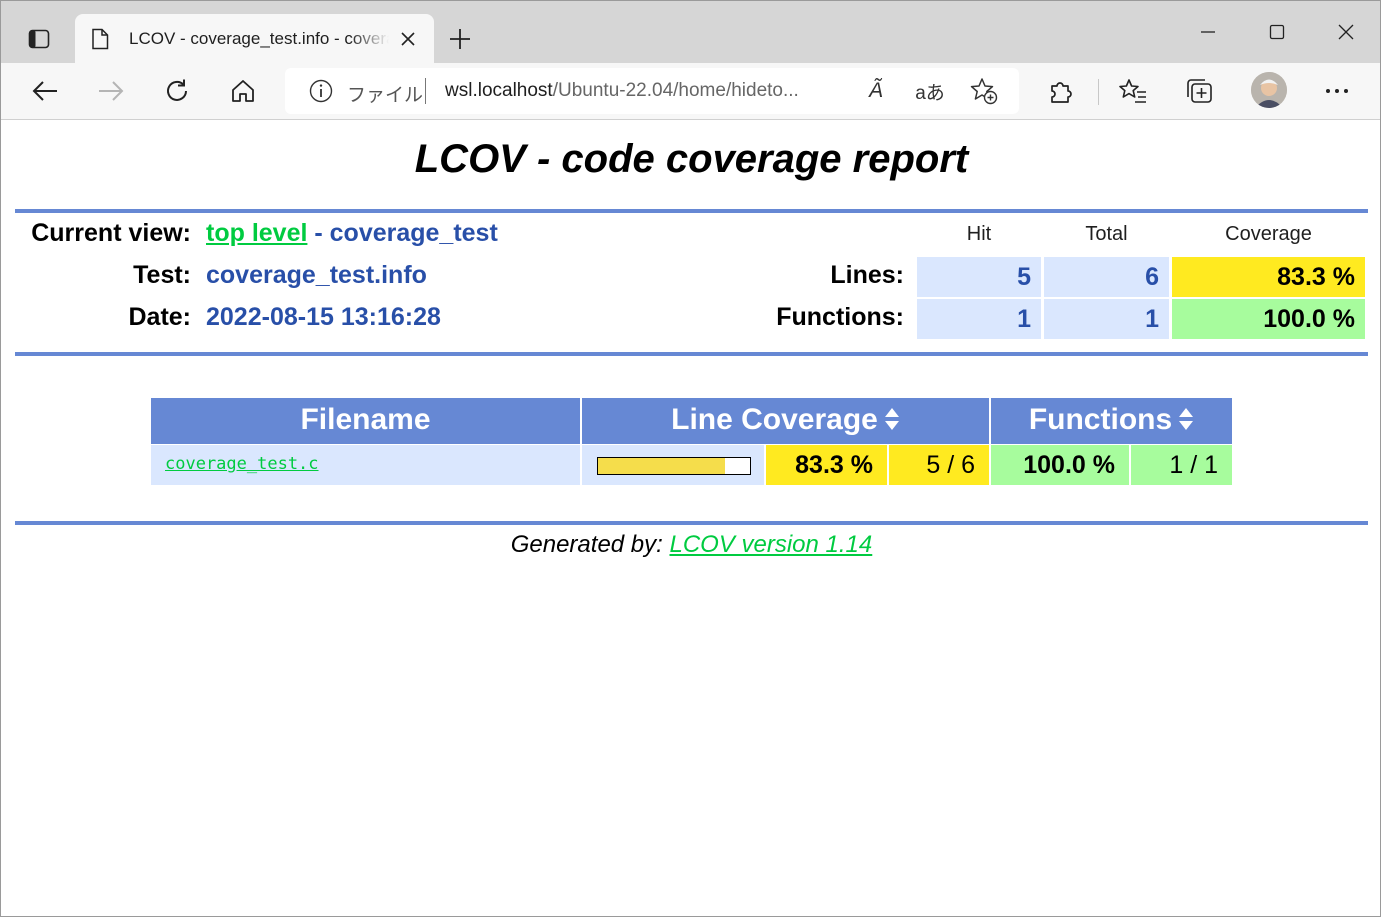  I want to click on lines-hit: 5, so click(979, 277).